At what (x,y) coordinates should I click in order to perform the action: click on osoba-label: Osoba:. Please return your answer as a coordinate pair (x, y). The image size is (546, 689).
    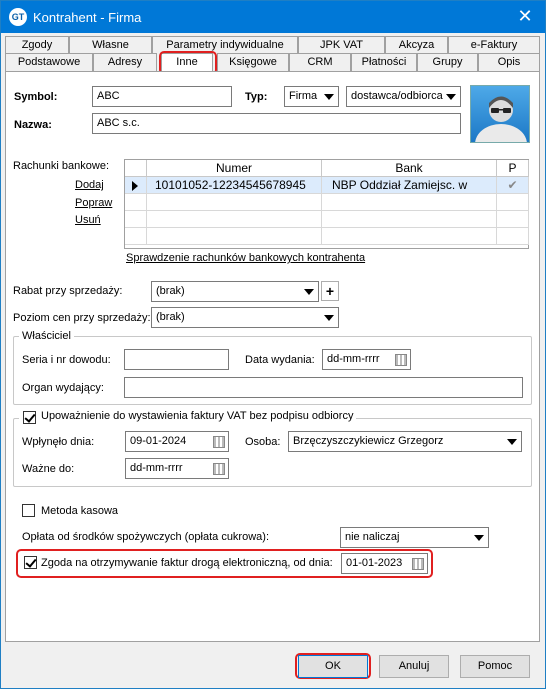
    Looking at the image, I should click on (263, 442).